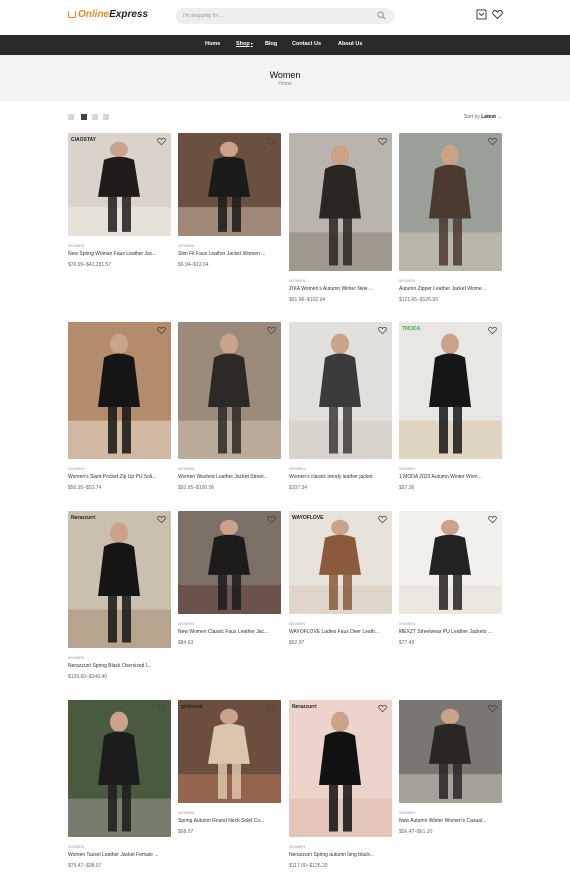 The height and width of the screenshot is (878, 570). What do you see at coordinates (416, 832) in the screenshot?
I see `product-price: $56.47–$61.30` at bounding box center [416, 832].